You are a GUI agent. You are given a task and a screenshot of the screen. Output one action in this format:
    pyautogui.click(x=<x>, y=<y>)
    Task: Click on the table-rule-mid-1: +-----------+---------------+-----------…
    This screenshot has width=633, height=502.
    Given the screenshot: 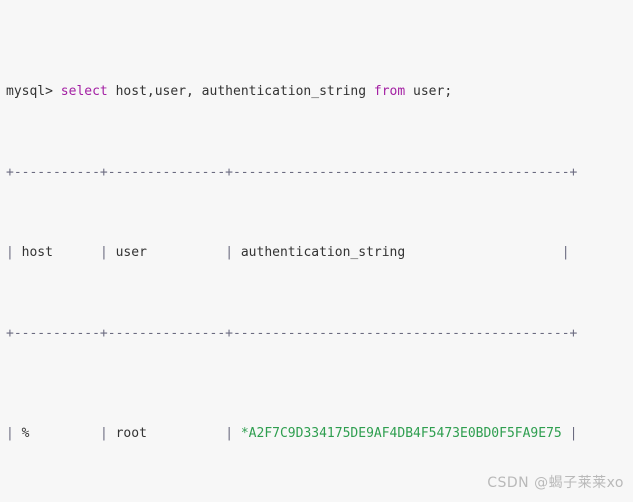 What is the action you would take?
    pyautogui.click(x=292, y=333)
    